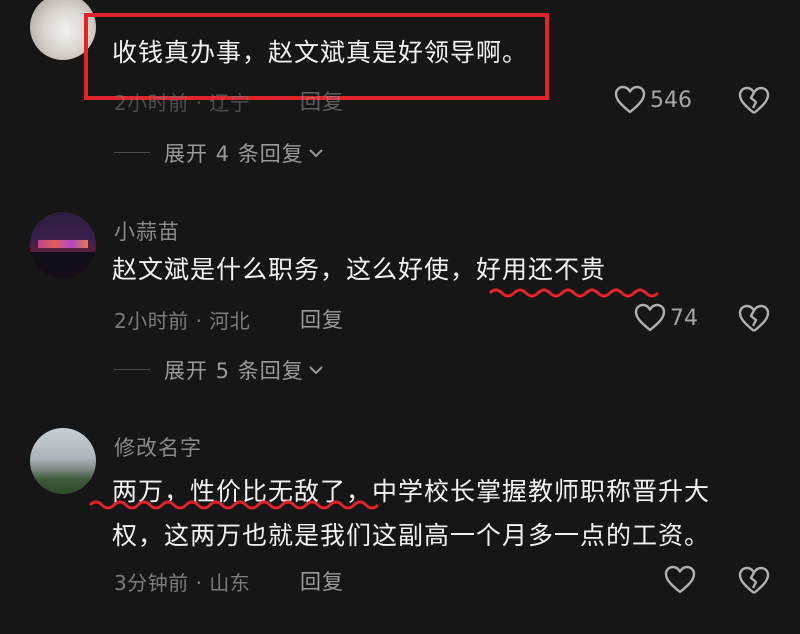 The height and width of the screenshot is (634, 800). What do you see at coordinates (182, 103) in the screenshot?
I see `comment-meta: 2小时前 · 辽宁` at bounding box center [182, 103].